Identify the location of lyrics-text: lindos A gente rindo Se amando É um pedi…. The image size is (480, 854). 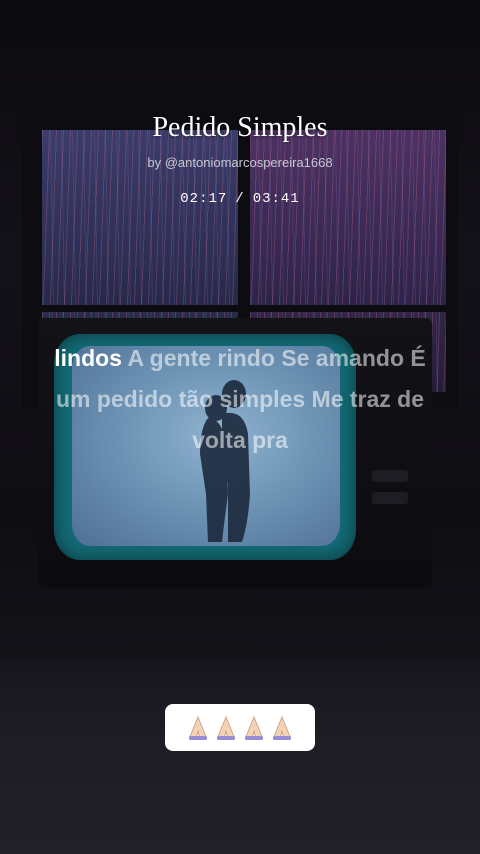
(240, 399).